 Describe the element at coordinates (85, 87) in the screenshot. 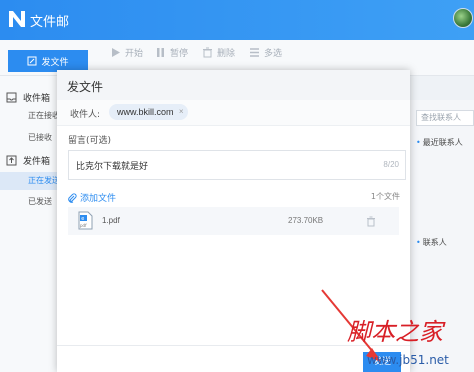

I see `dialog-title: 发文件` at that location.